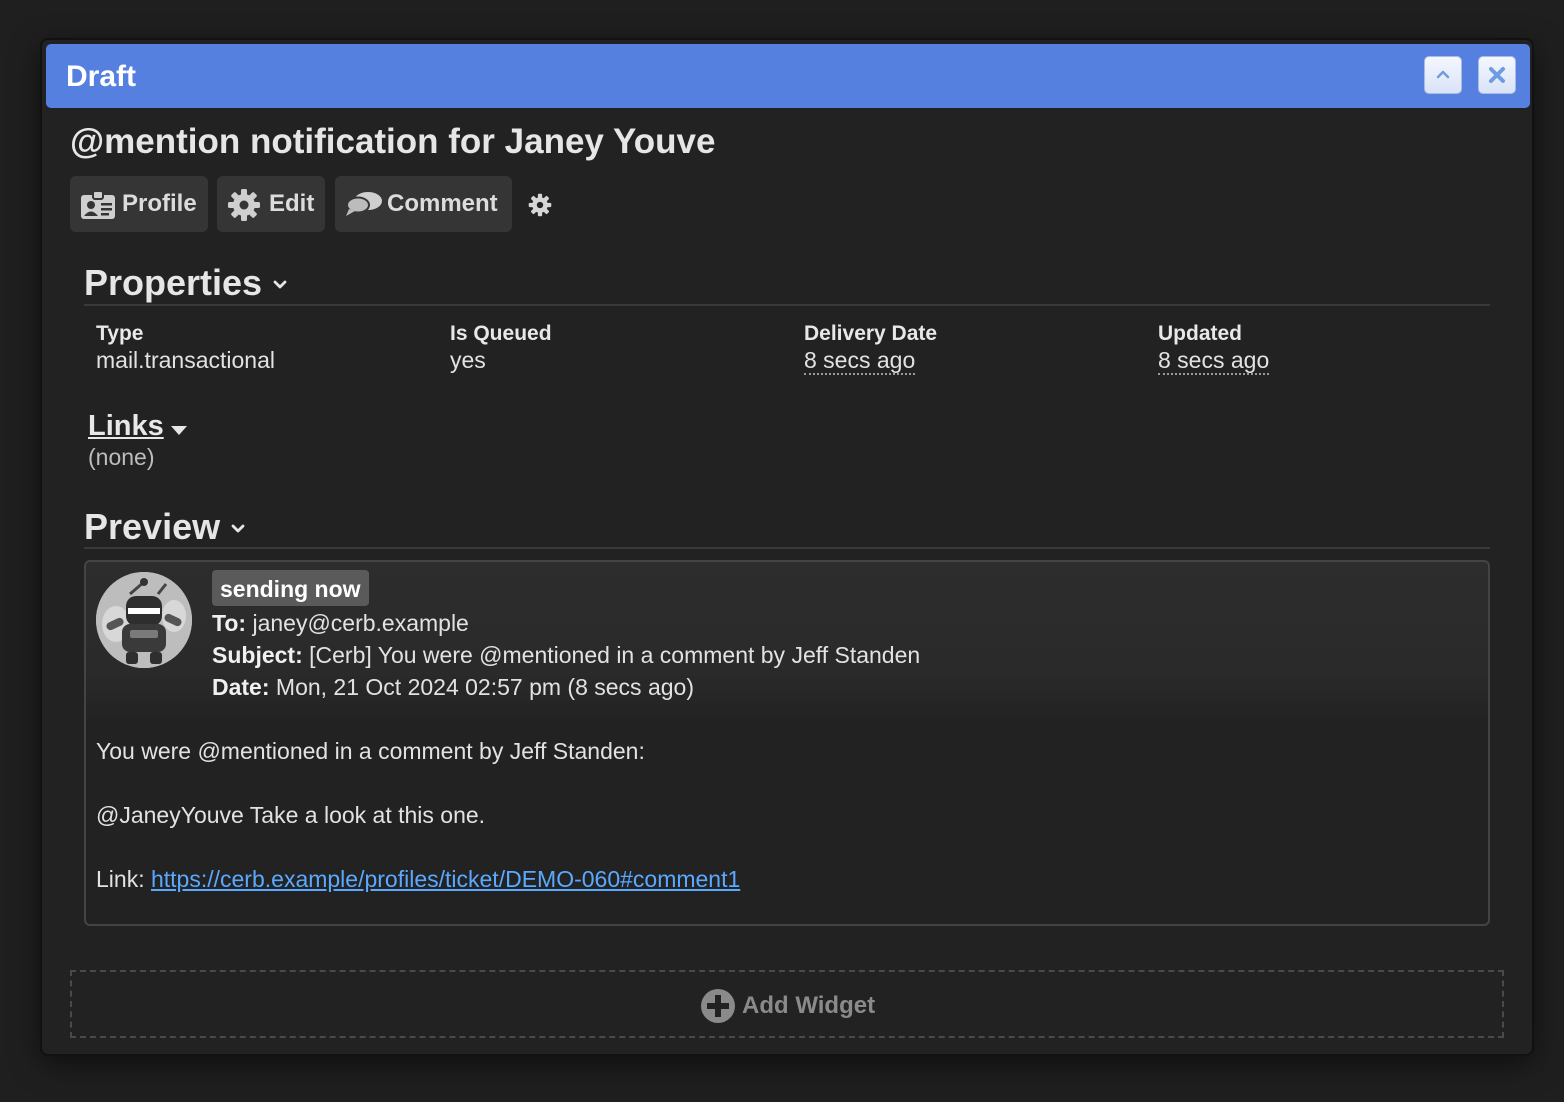 The width and height of the screenshot is (1564, 1102). Describe the element at coordinates (871, 333) in the screenshot. I see `property-label: Delivery Date` at that location.